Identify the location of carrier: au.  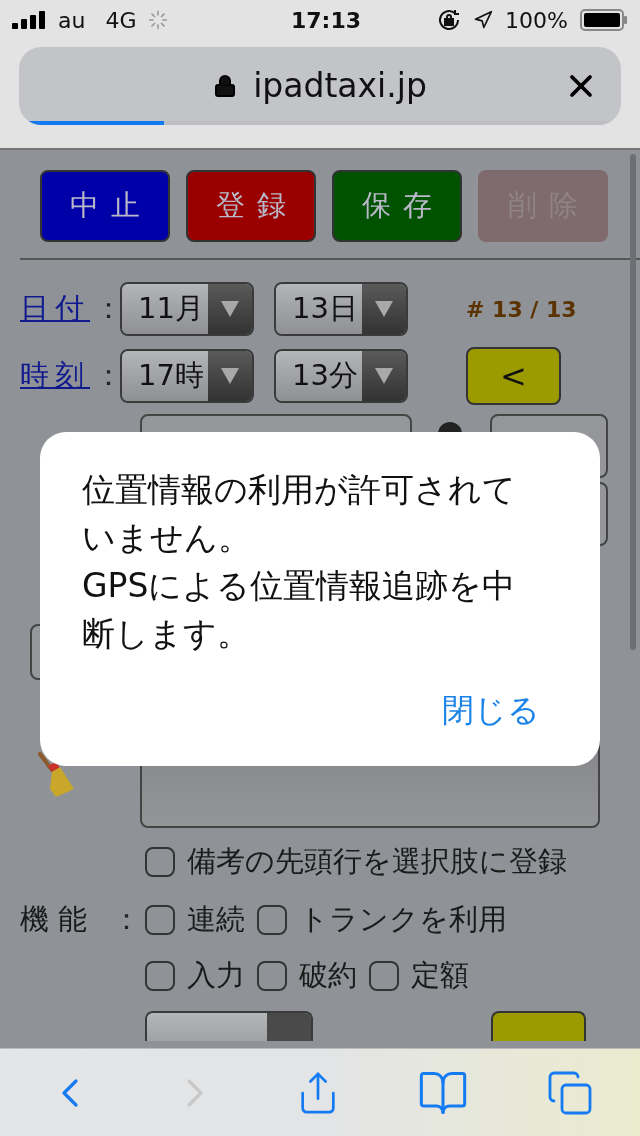
(72, 20).